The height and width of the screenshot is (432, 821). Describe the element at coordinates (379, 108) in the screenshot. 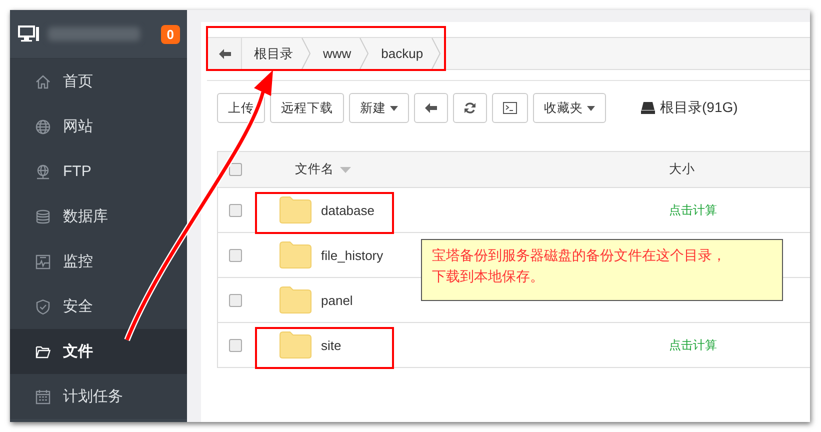

I see `dropdown-button: 新建` at that location.